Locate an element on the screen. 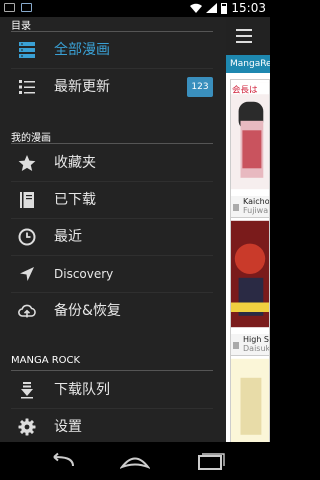  gear-icon is located at coordinates (27, 427).